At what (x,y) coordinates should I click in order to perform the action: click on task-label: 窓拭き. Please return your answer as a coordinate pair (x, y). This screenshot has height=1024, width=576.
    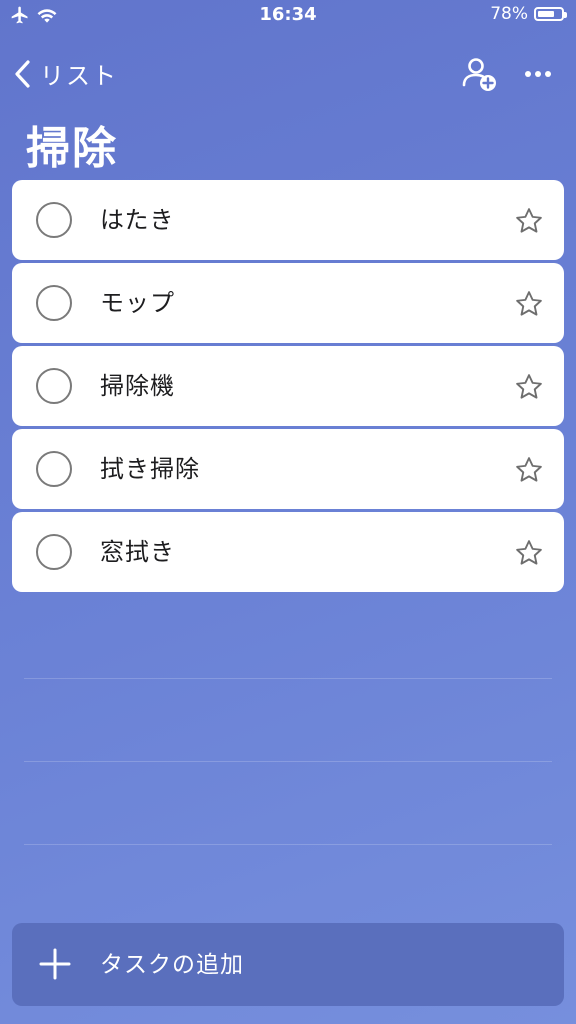
    Looking at the image, I should click on (137, 552).